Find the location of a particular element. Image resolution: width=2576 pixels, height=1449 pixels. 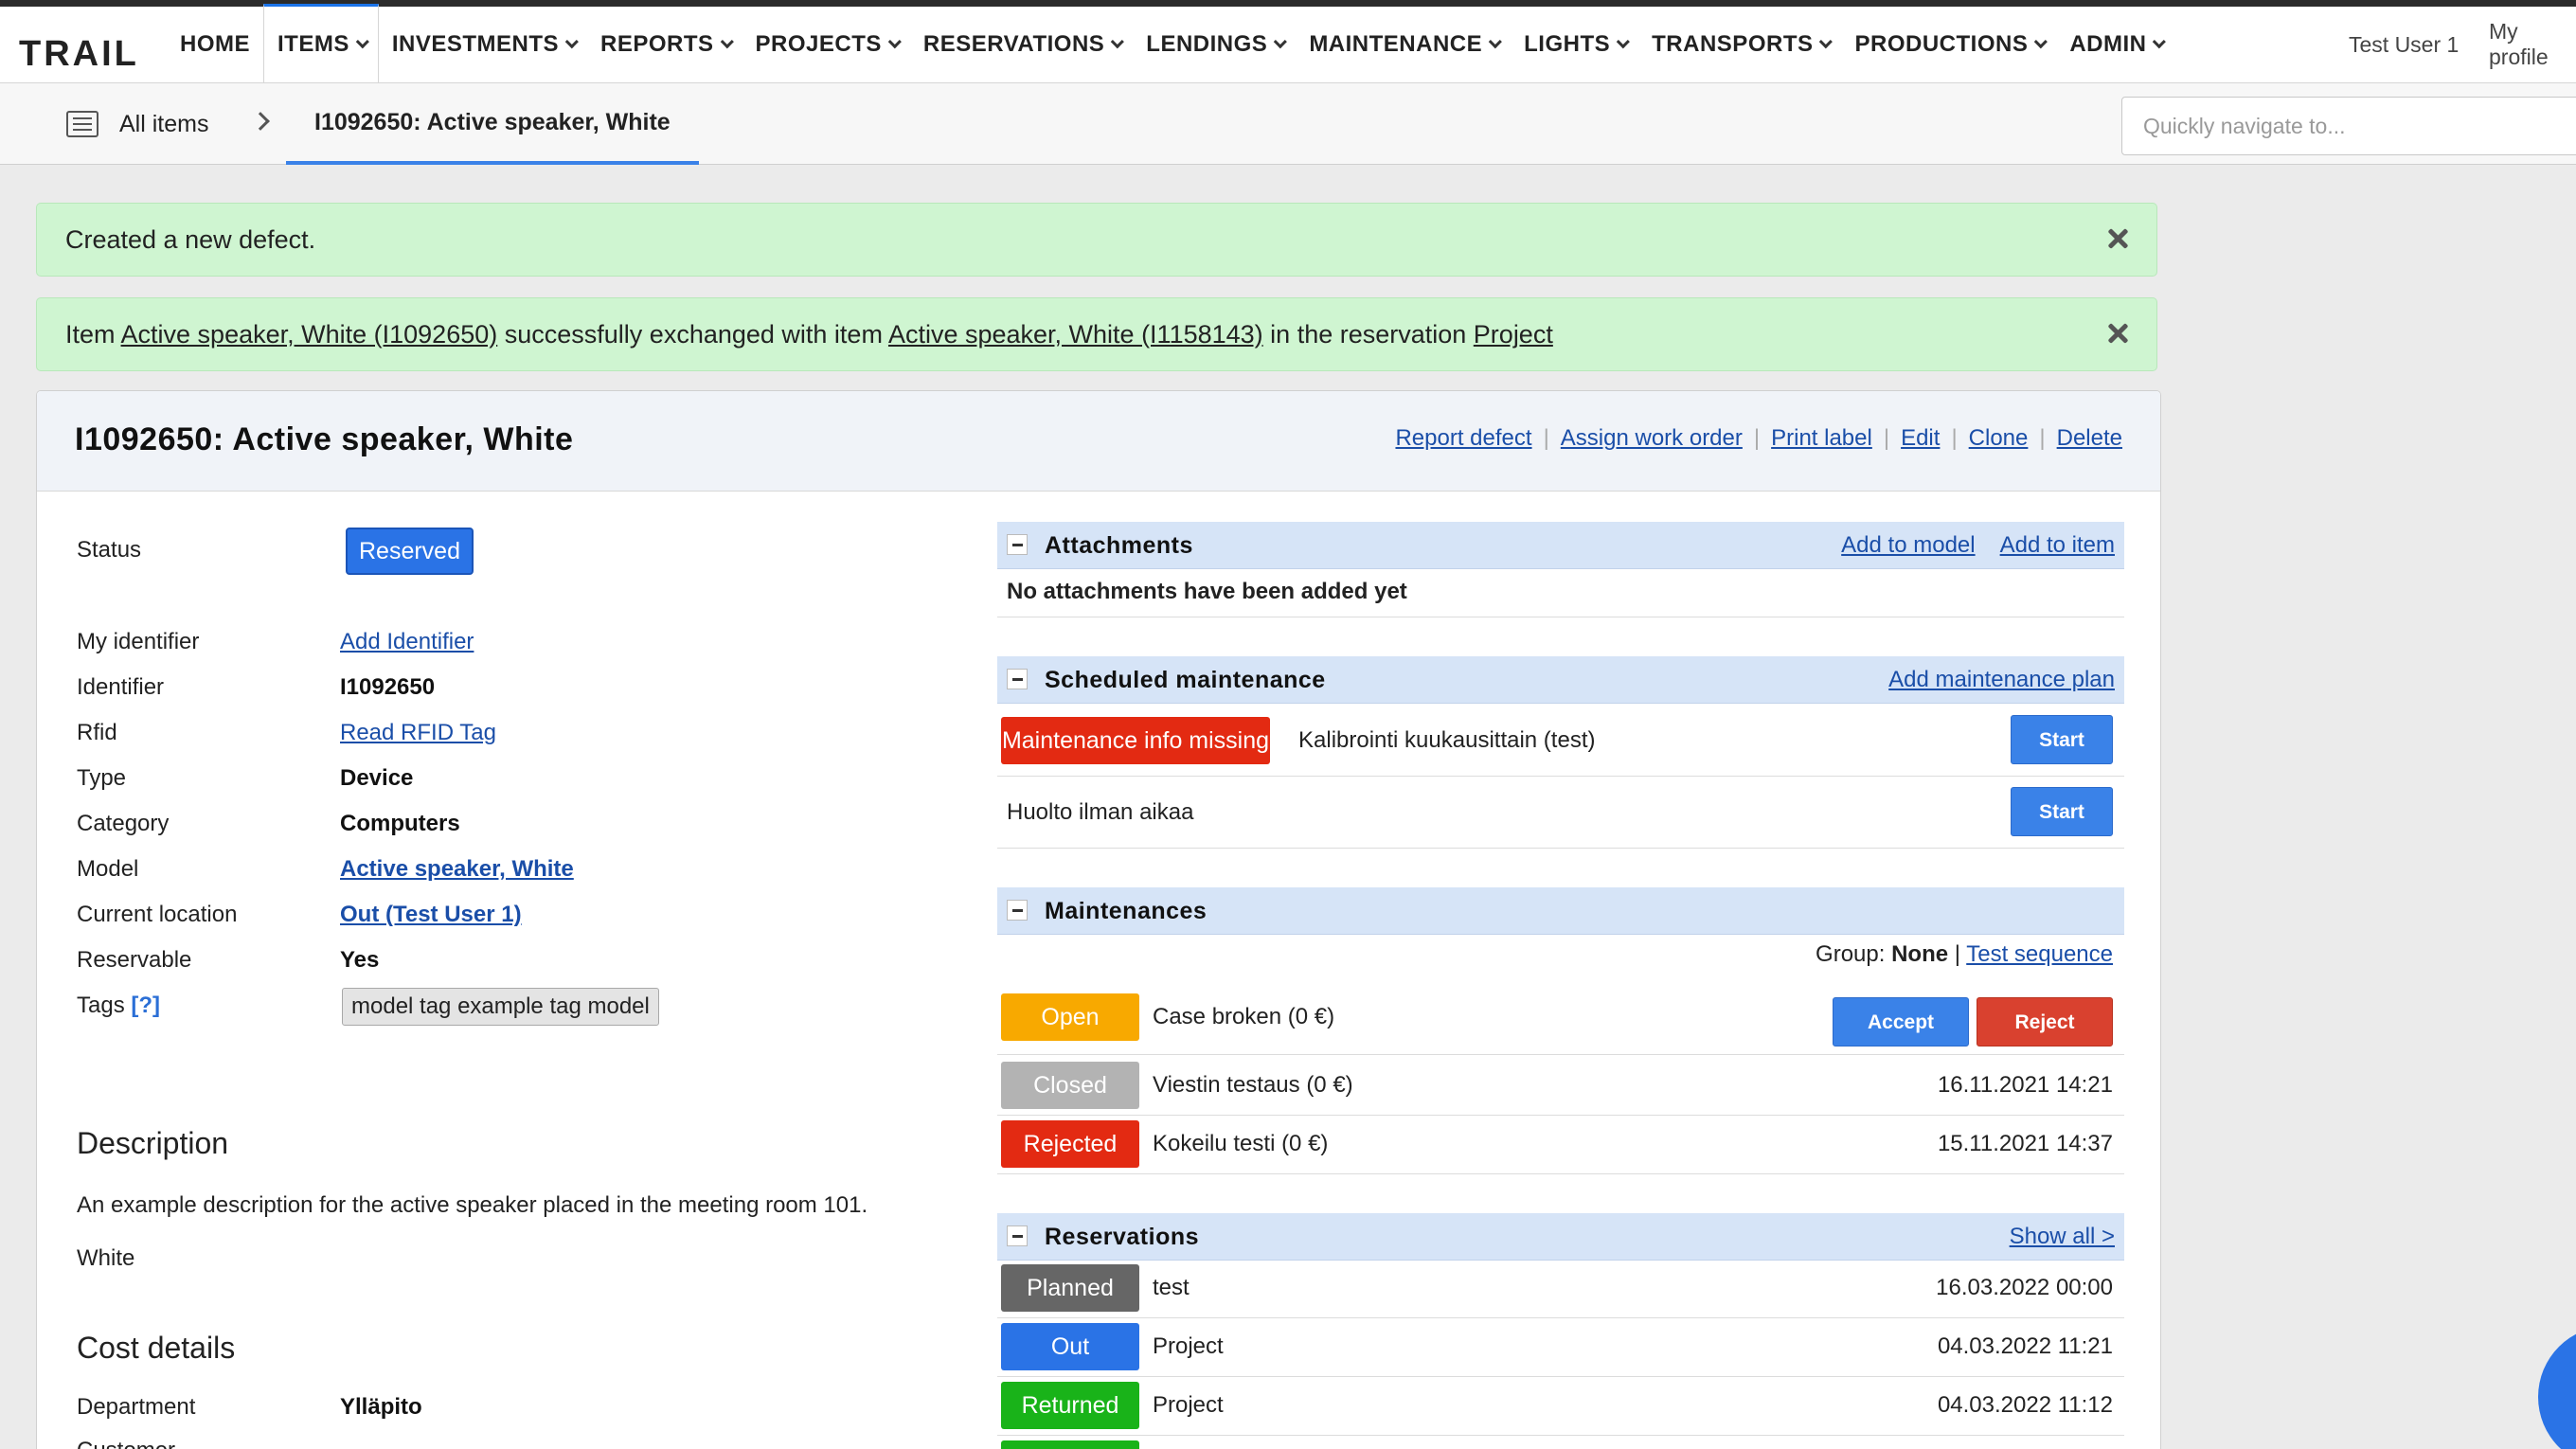

maintenance-row-name: Case broken (0 €) is located at coordinates (1243, 1017).